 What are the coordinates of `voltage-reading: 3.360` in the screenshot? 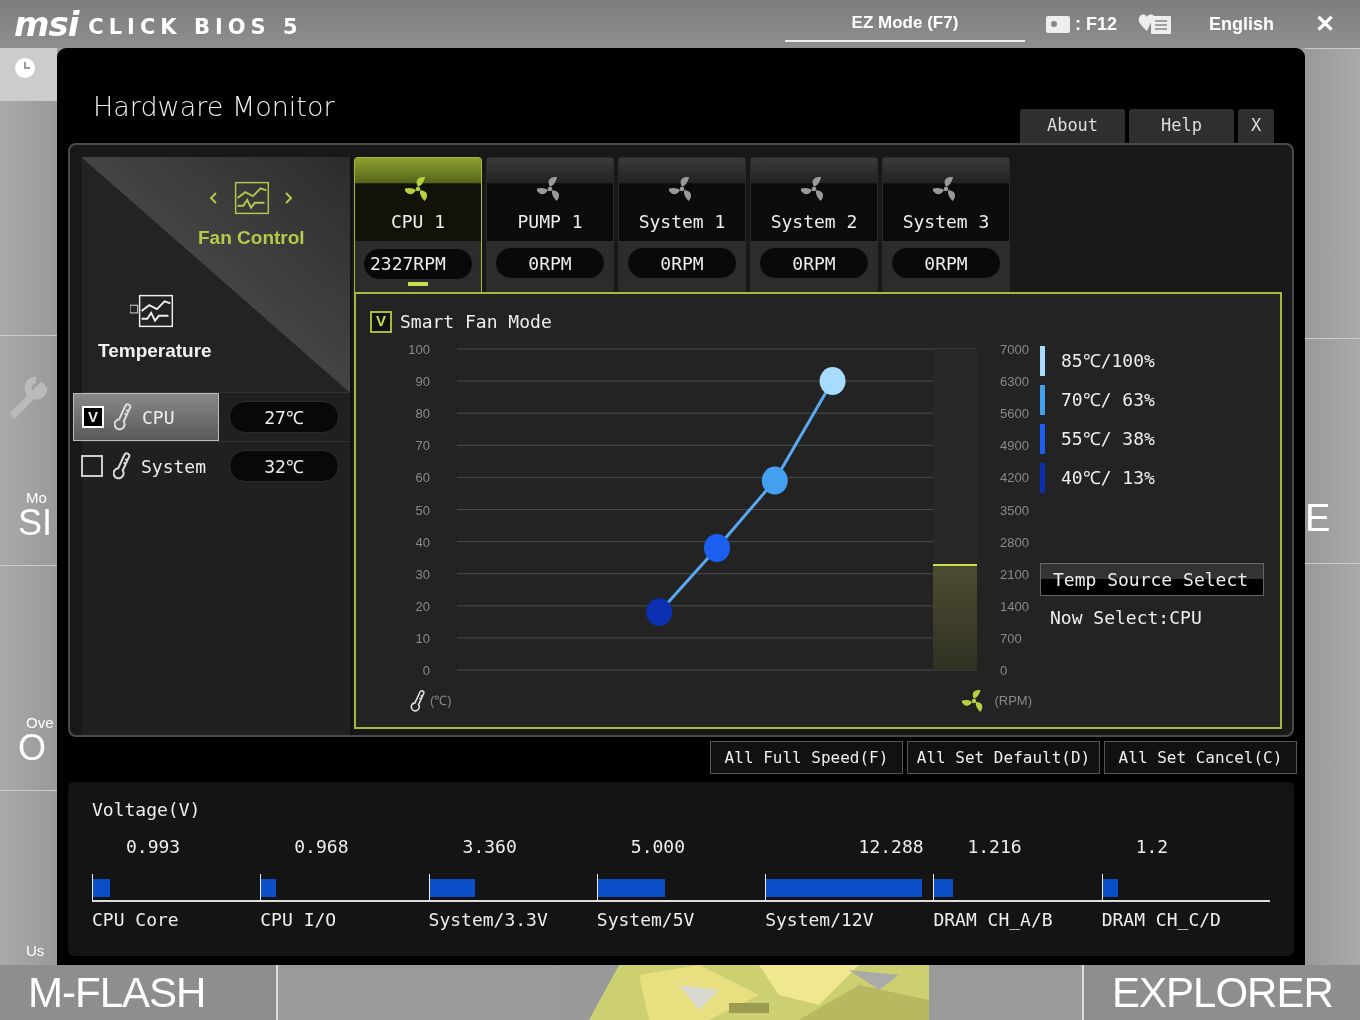 It's located at (489, 847).